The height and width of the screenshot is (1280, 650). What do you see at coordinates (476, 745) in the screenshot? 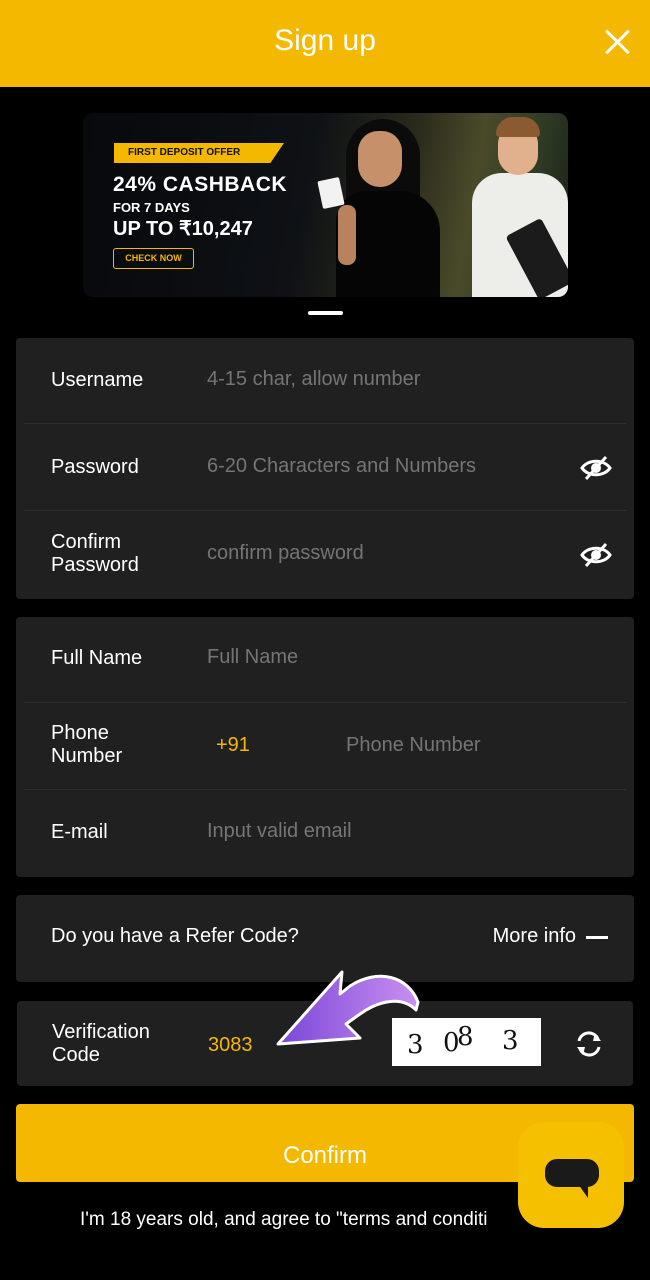
I see `phone-input` at bounding box center [476, 745].